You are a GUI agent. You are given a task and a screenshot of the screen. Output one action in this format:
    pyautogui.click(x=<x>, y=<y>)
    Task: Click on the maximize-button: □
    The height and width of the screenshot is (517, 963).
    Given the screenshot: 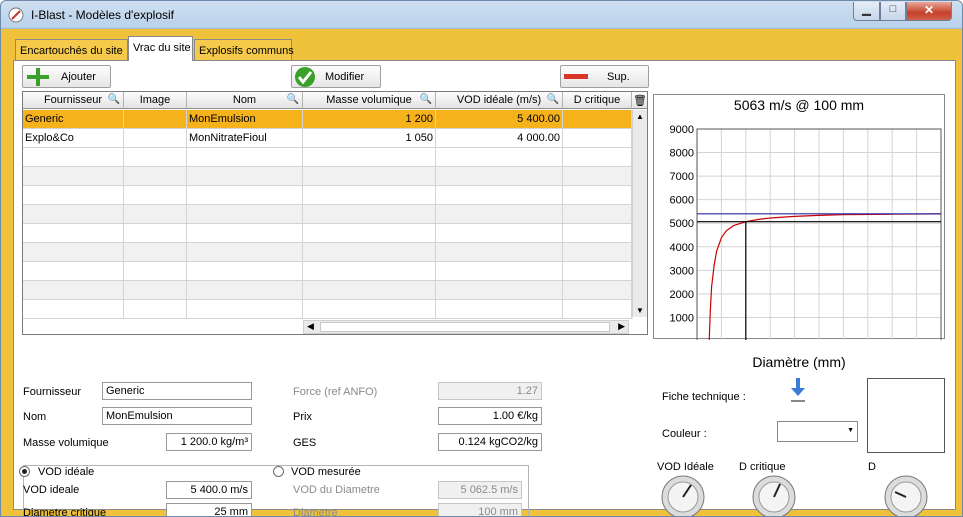 What is the action you would take?
    pyautogui.click(x=893, y=11)
    